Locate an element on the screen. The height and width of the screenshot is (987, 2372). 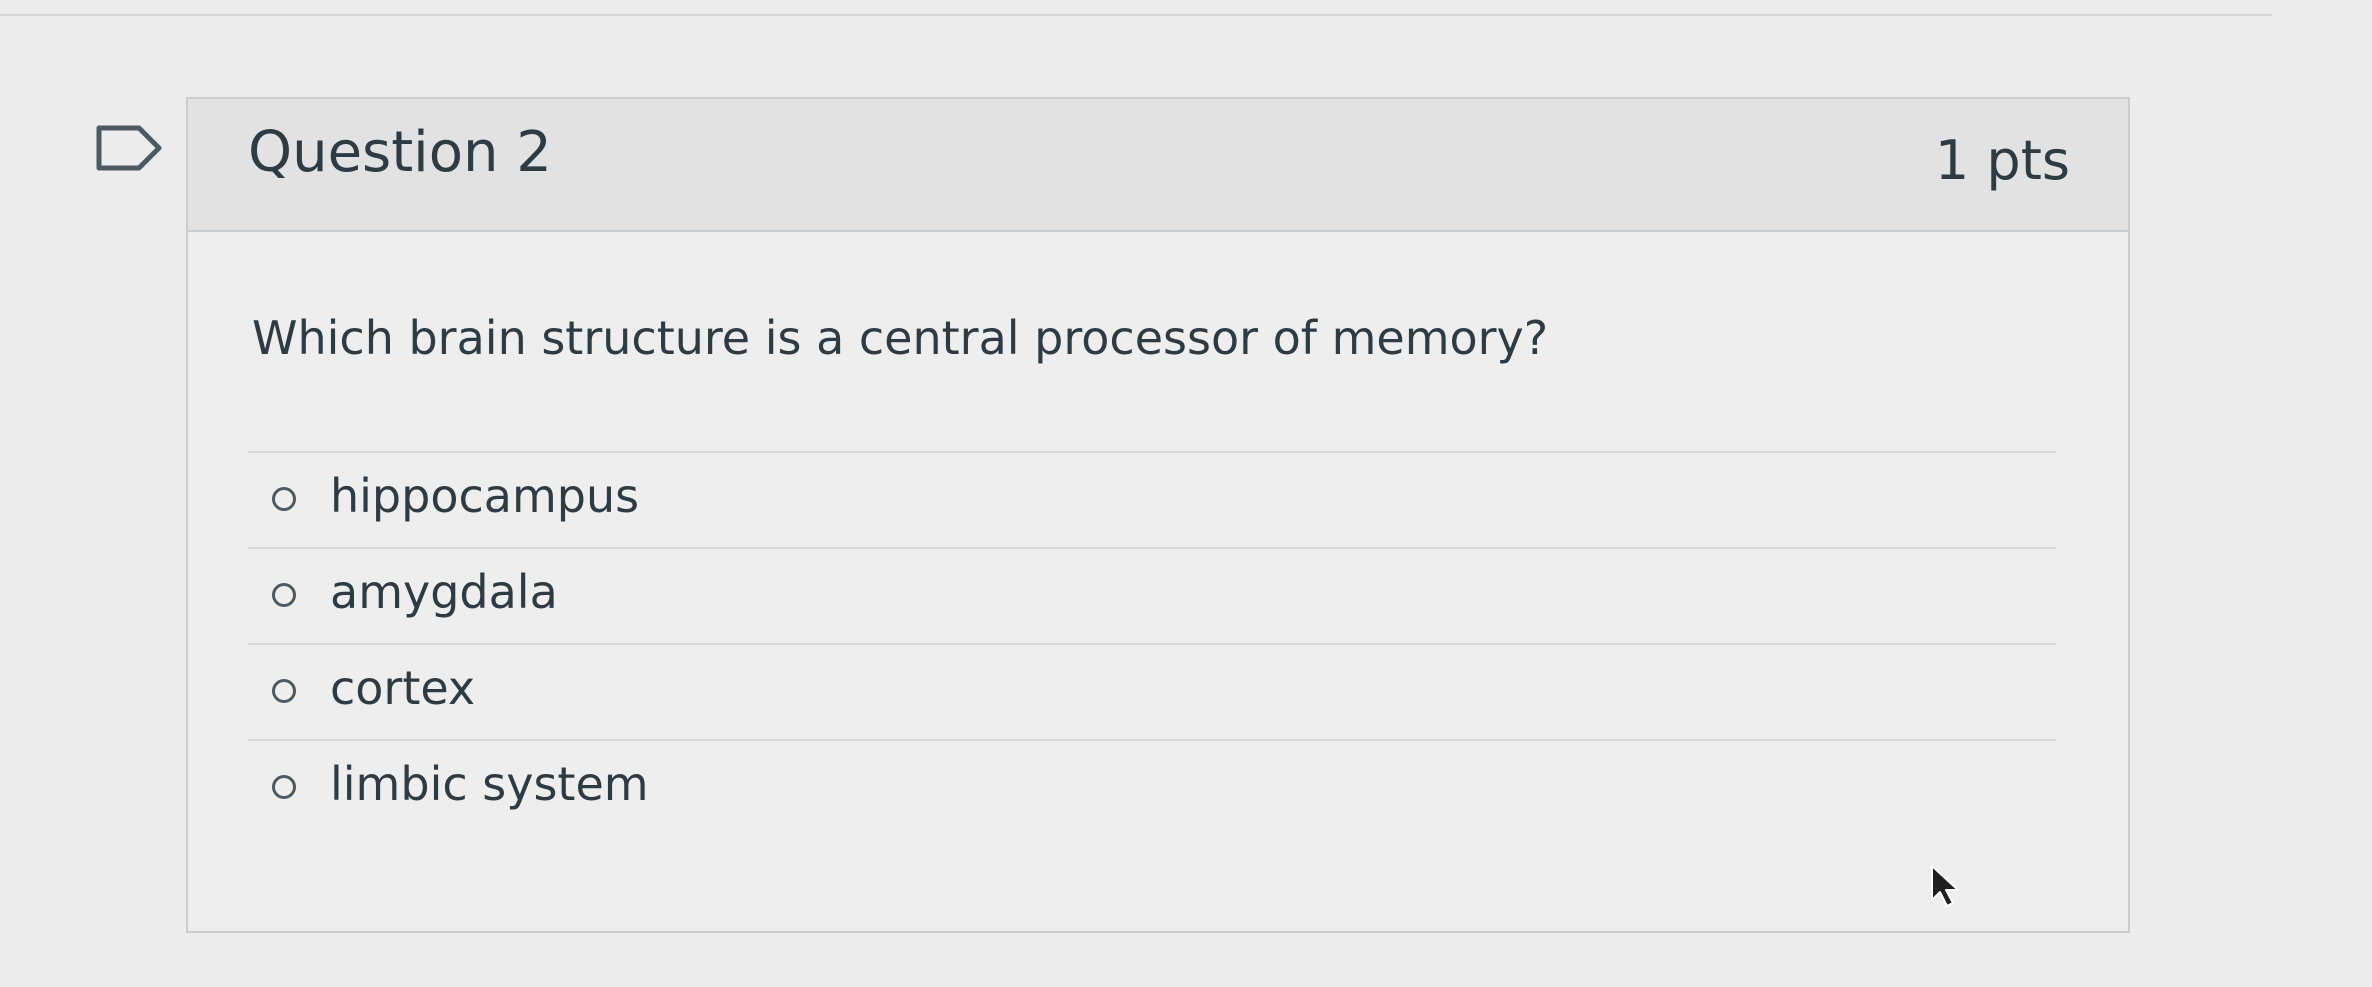
answer-label: cortex is located at coordinates (402, 688).